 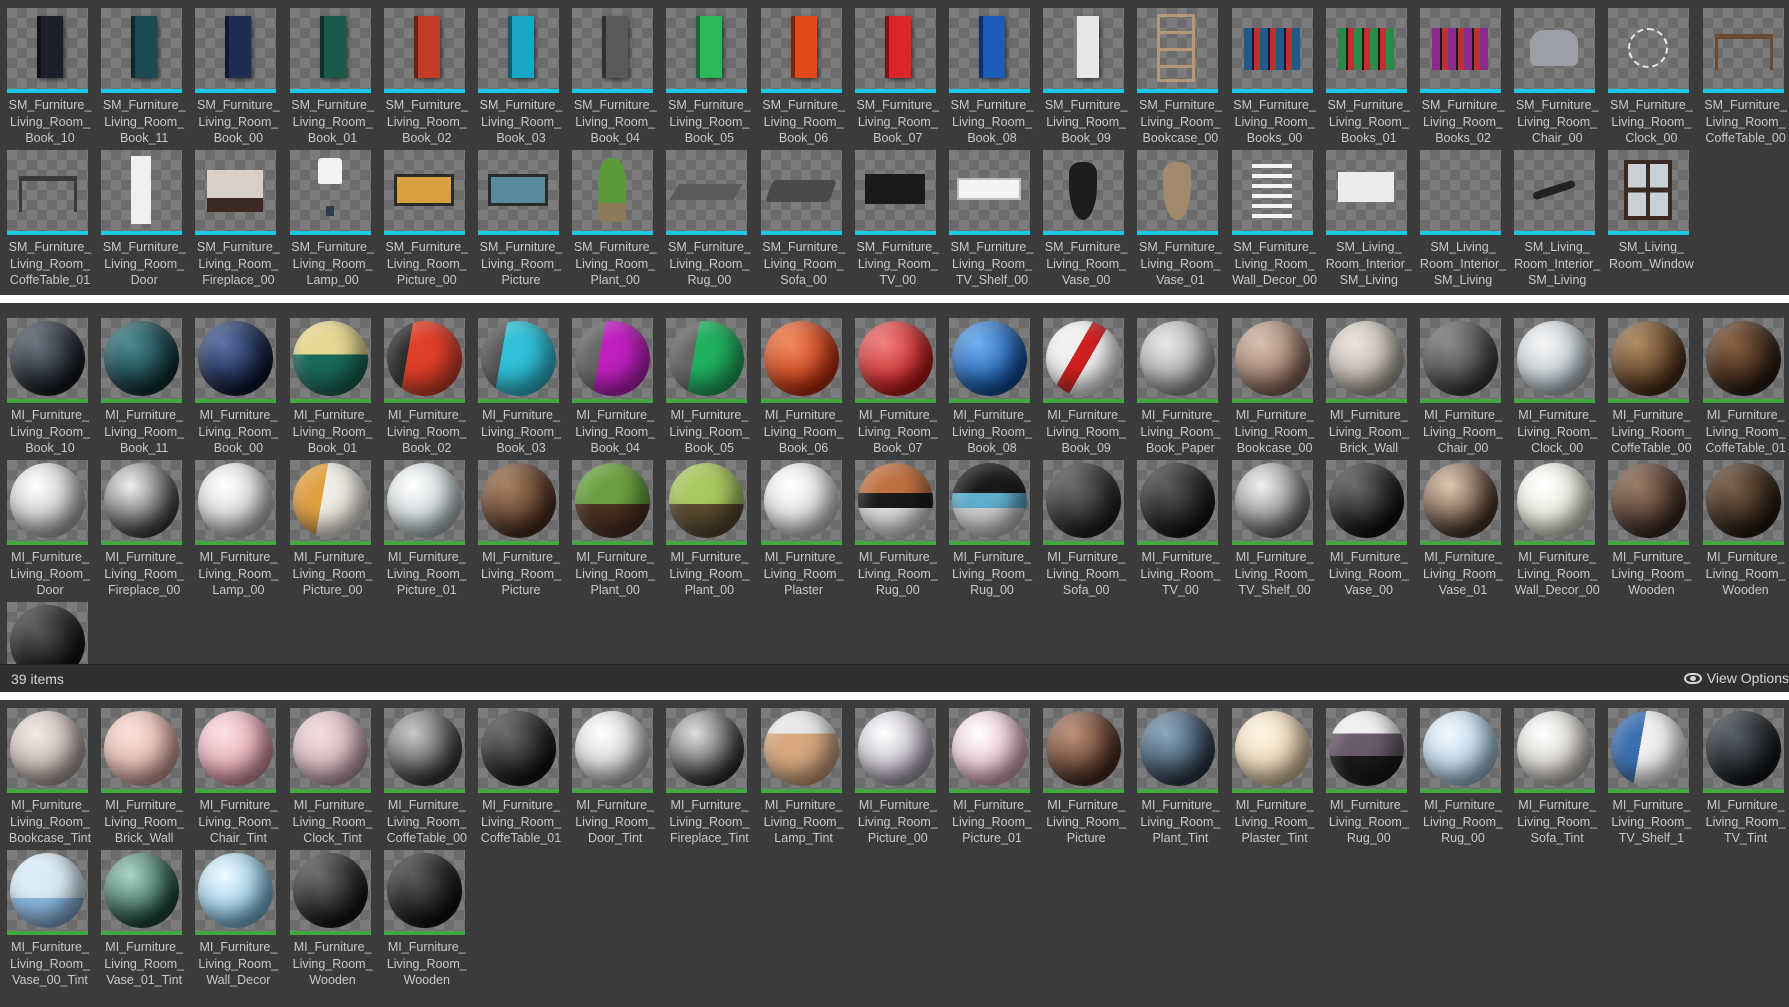 What do you see at coordinates (333, 217) in the screenshot?
I see `mesh-asset-tile: SM_Furniture_ Living_Room_ Lamp_00` at bounding box center [333, 217].